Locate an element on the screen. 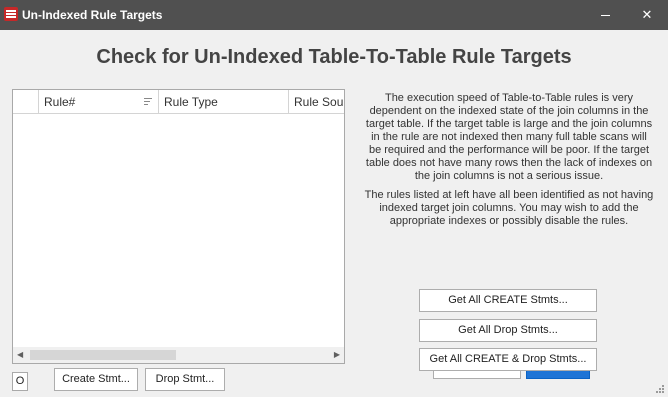 This screenshot has width=668, height=397. app-logo-icon is located at coordinates (11, 14).